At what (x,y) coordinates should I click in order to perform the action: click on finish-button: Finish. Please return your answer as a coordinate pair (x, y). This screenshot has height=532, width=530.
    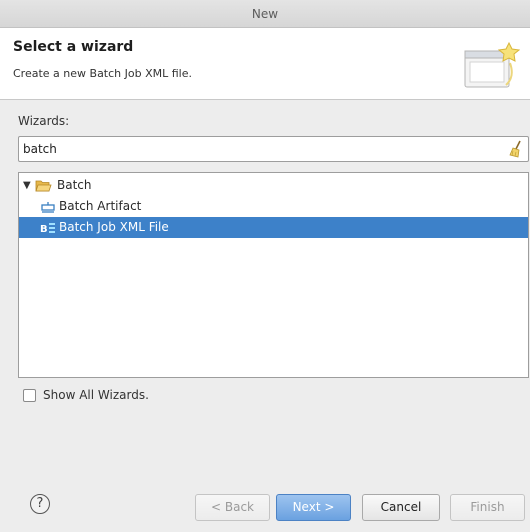
    Looking at the image, I should click on (487, 507).